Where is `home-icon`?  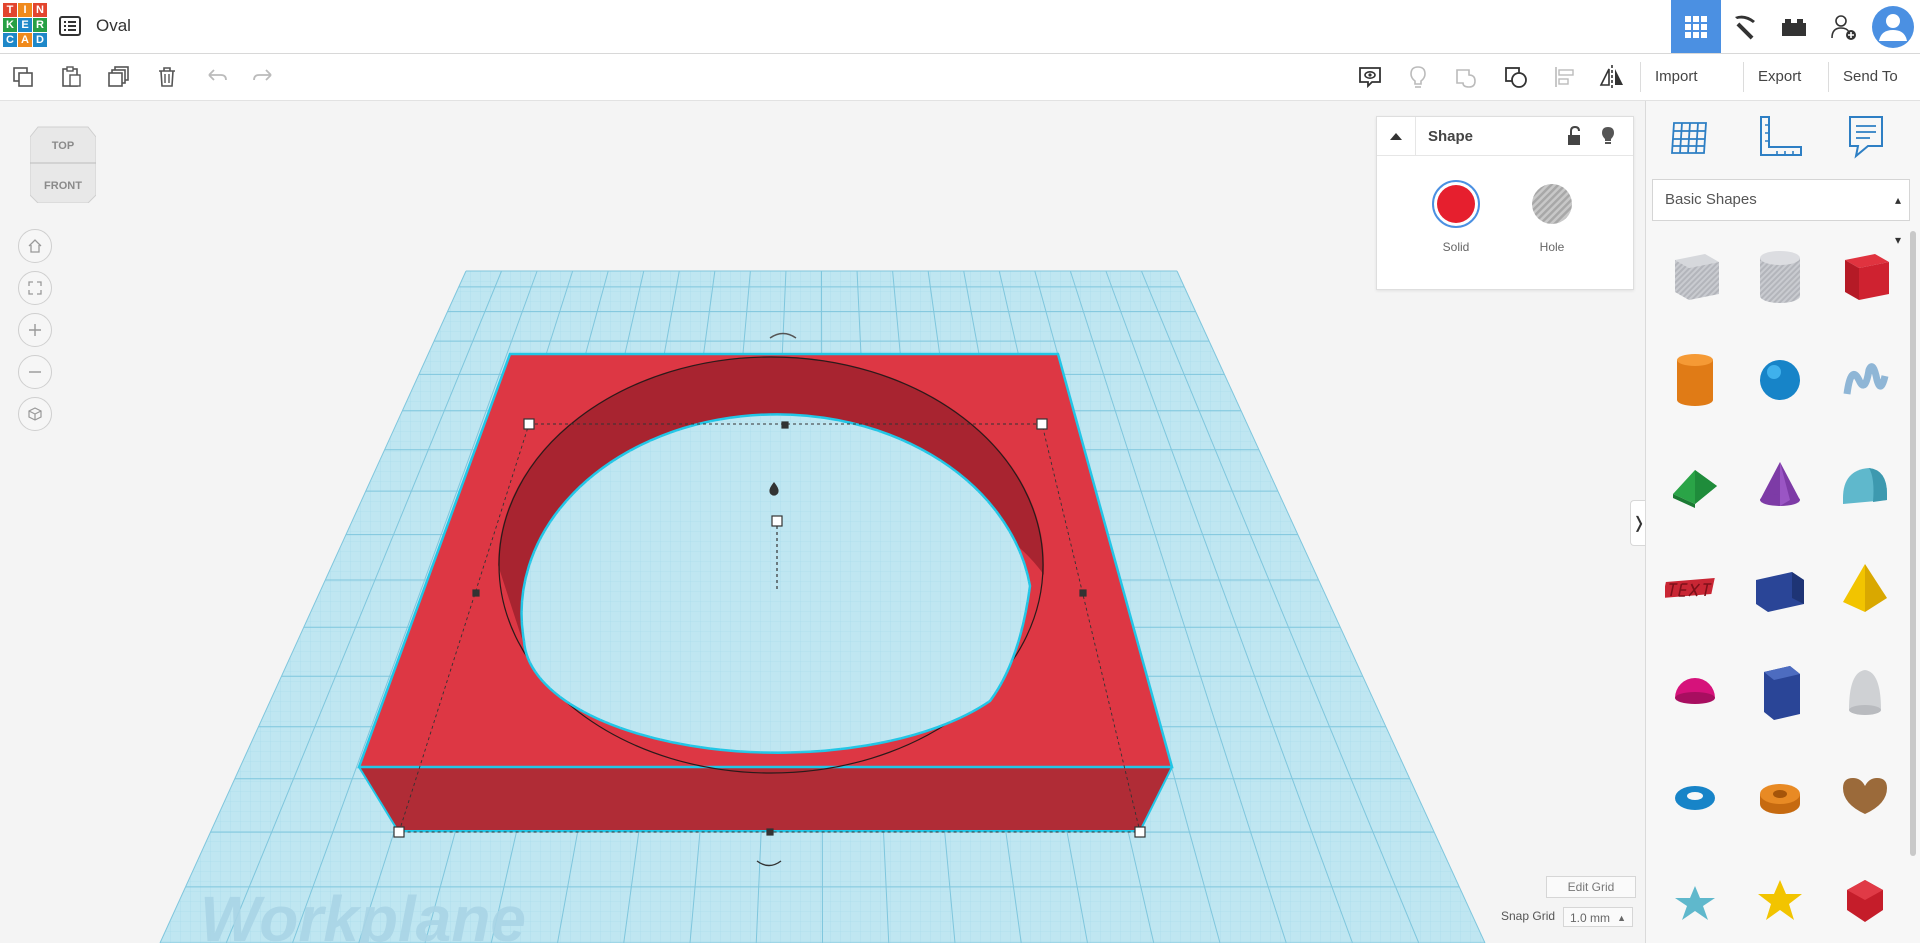 home-icon is located at coordinates (35, 246).